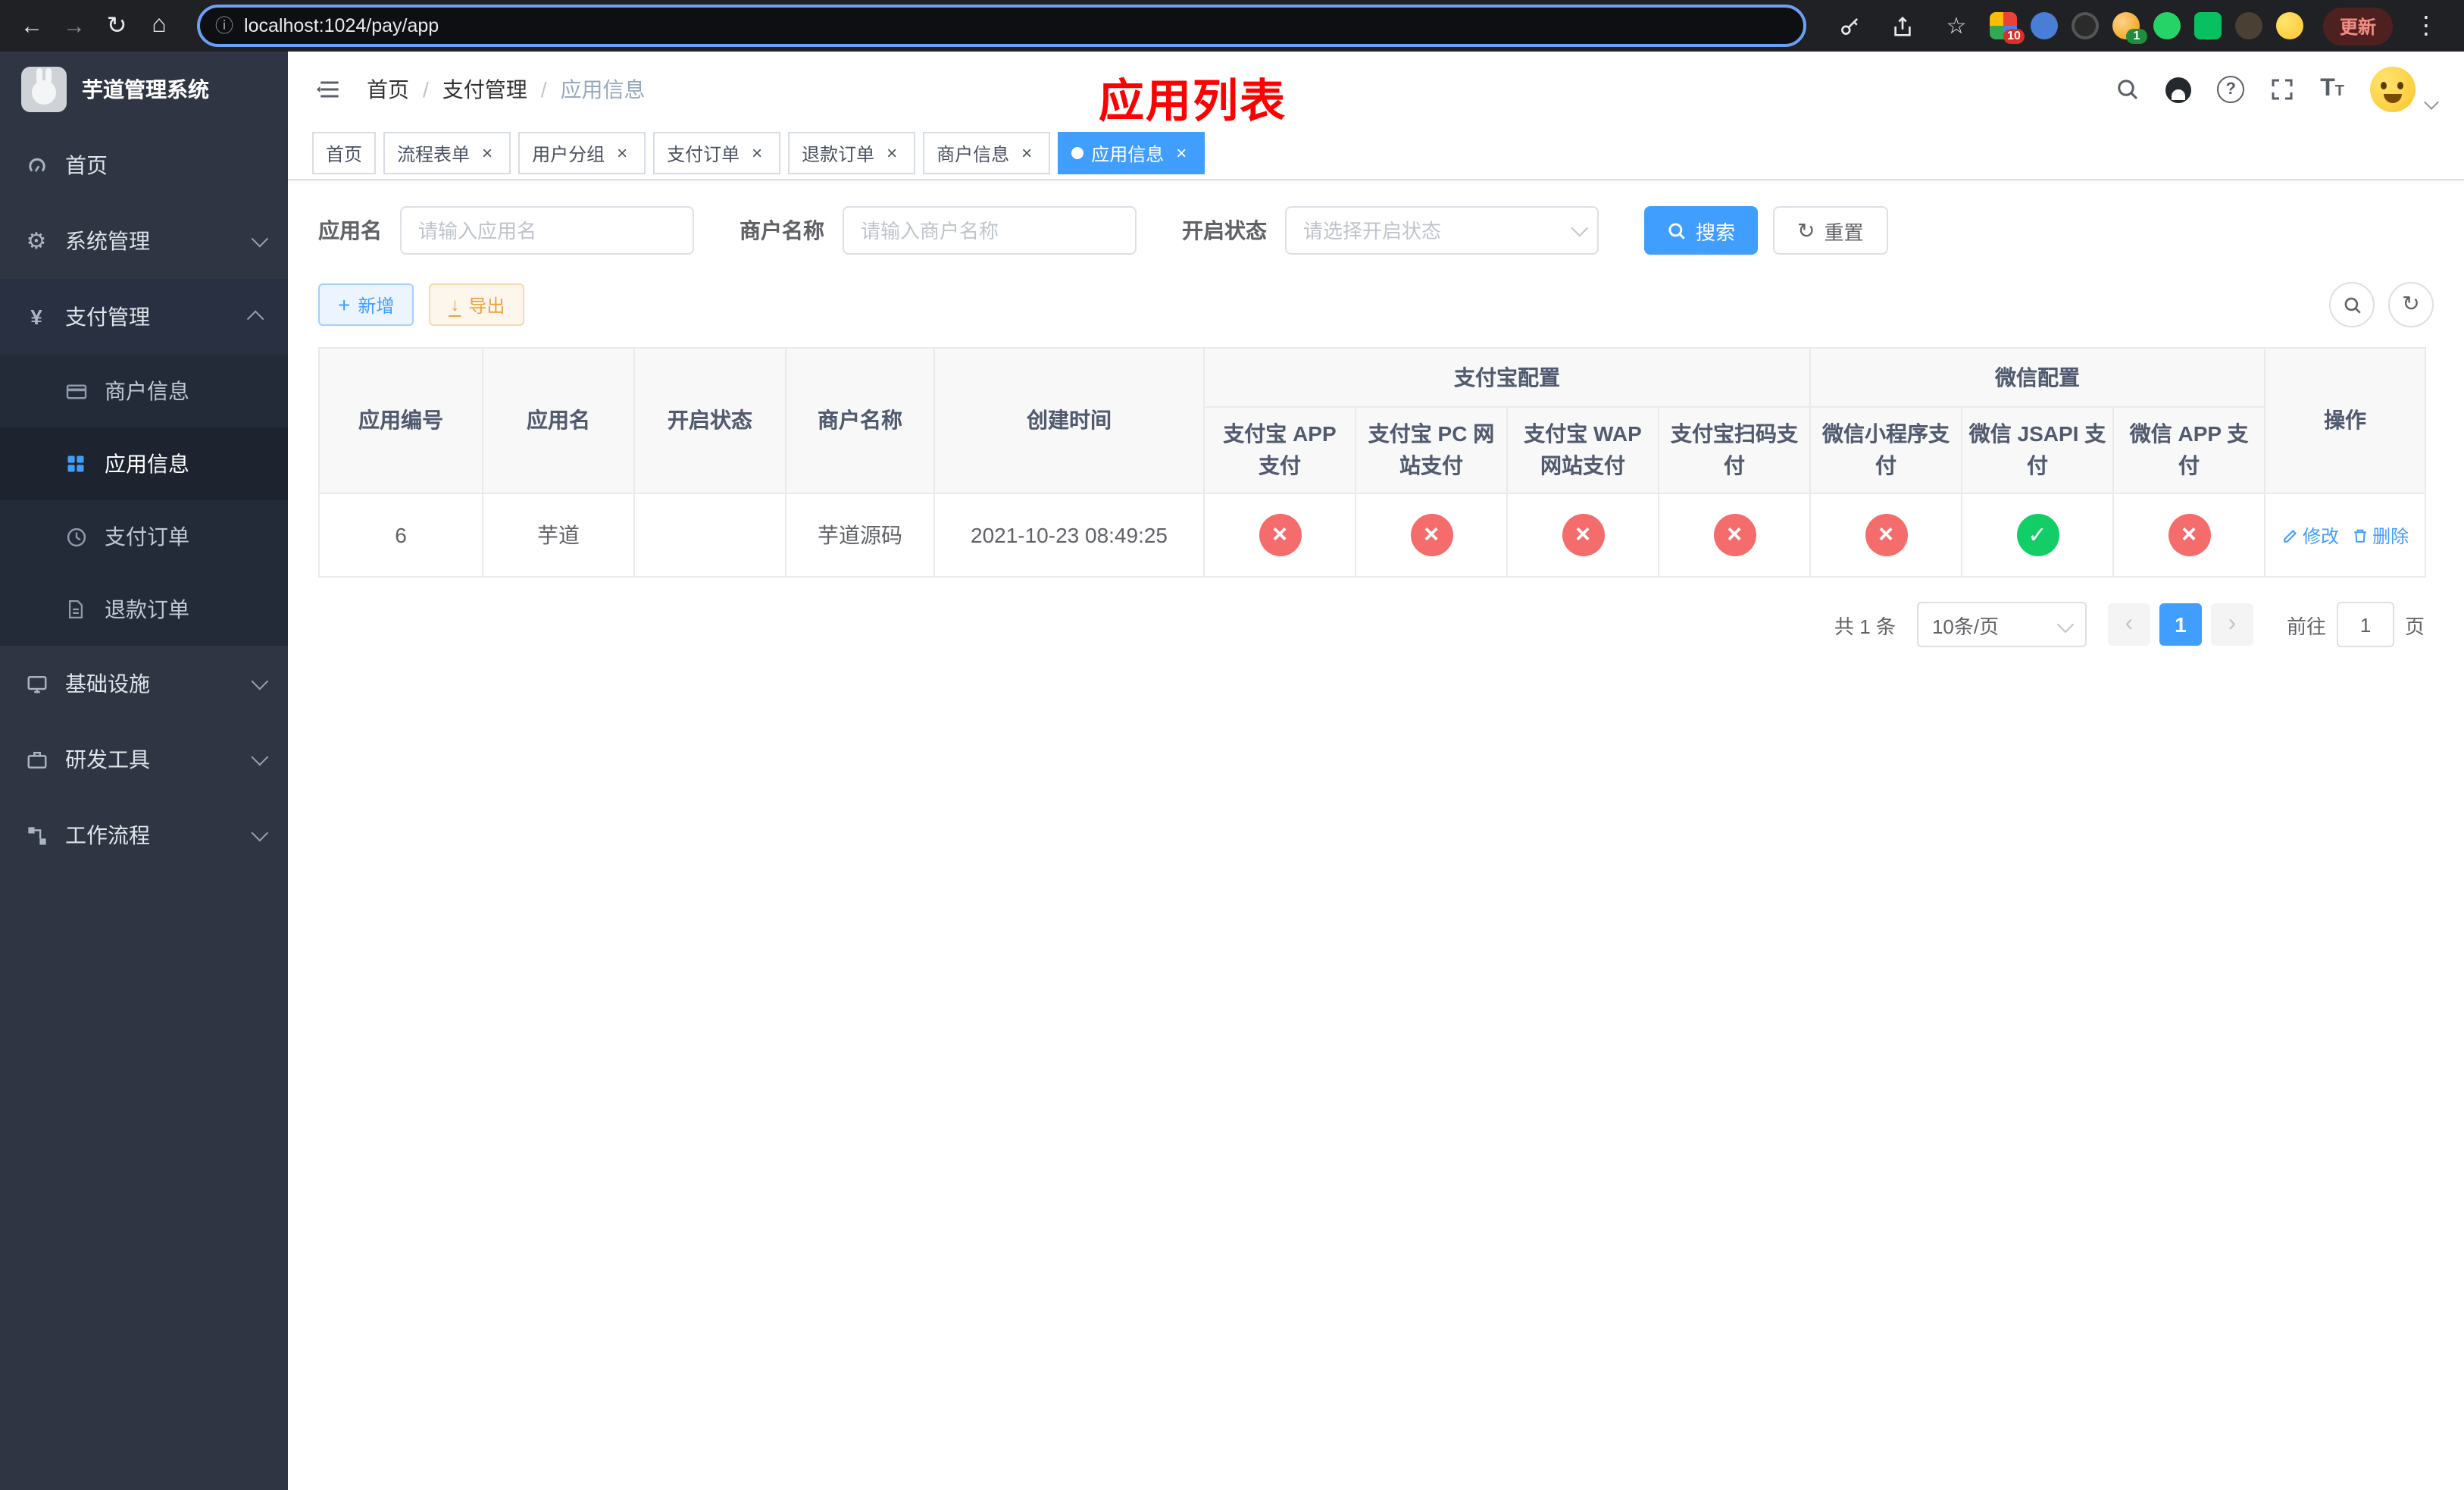 This screenshot has width=2464, height=1490. What do you see at coordinates (144, 463) in the screenshot?
I see `sidebar-item-app-info: 应用信息` at bounding box center [144, 463].